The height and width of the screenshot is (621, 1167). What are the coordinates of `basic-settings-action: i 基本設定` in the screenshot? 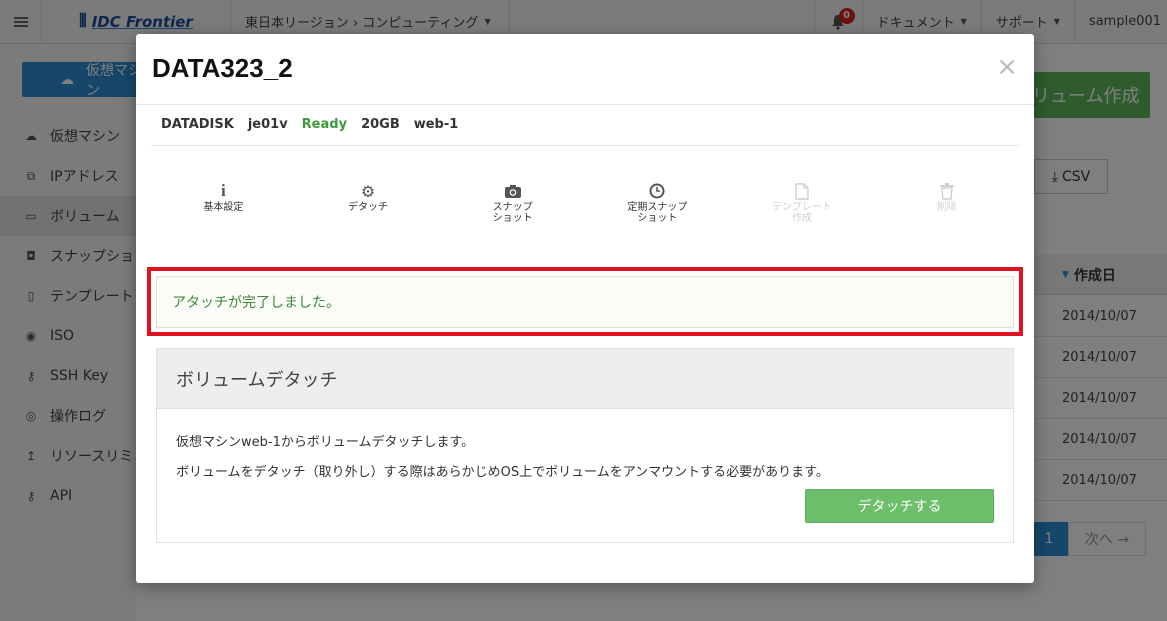 It's located at (223, 202).